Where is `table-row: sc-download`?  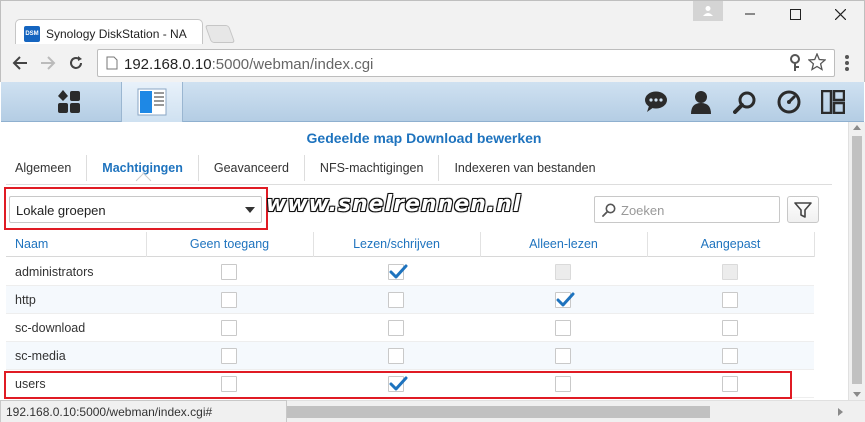 table-row: sc-download is located at coordinates (410, 328).